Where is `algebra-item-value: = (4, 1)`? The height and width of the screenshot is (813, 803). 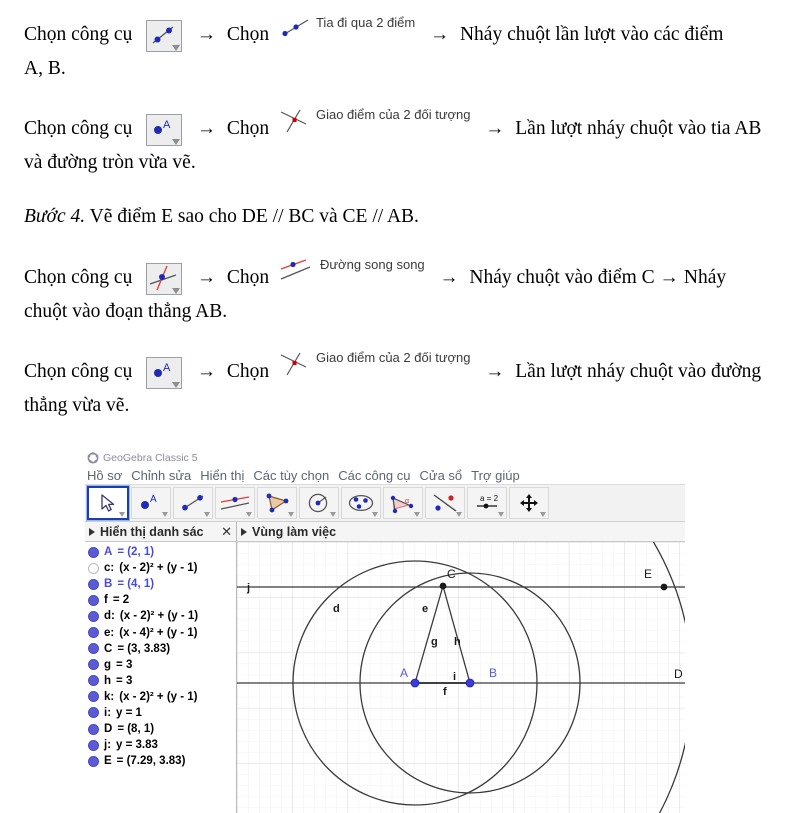
algebra-item-value: = (4, 1) is located at coordinates (136, 584).